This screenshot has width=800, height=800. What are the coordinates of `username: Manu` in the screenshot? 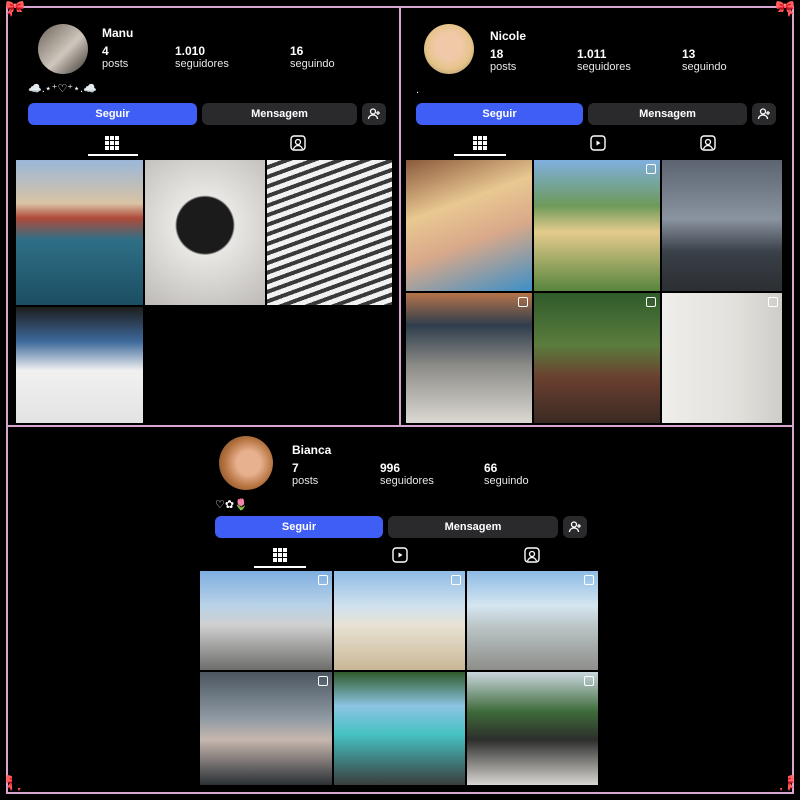 It's located at (118, 33).